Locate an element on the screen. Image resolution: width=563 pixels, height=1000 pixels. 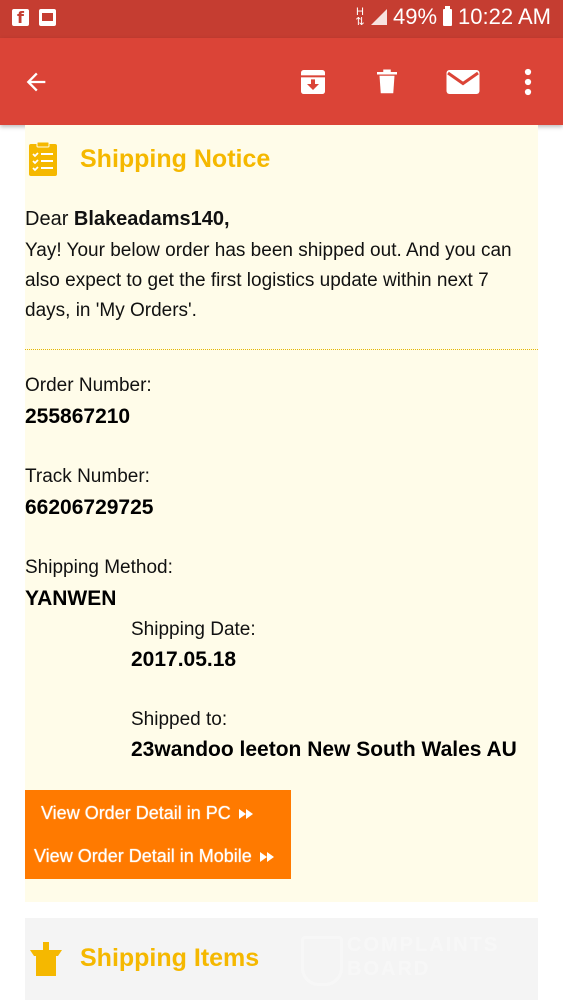
archive-icon is located at coordinates (313, 82).